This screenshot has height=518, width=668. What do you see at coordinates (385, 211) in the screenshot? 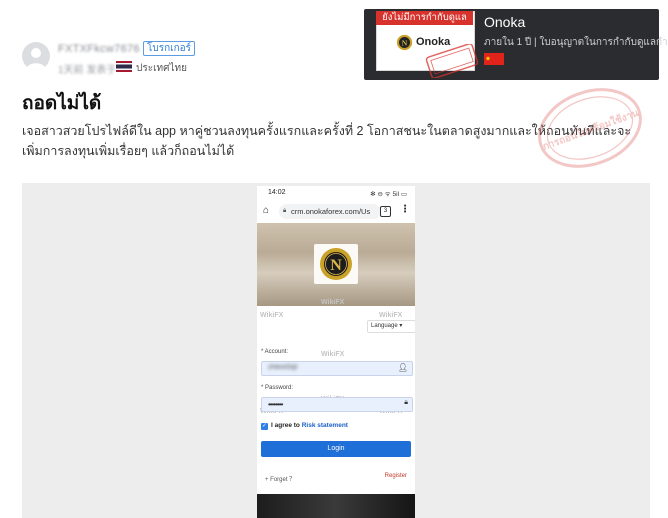
I see `tab-count-icon: 3` at bounding box center [385, 211].